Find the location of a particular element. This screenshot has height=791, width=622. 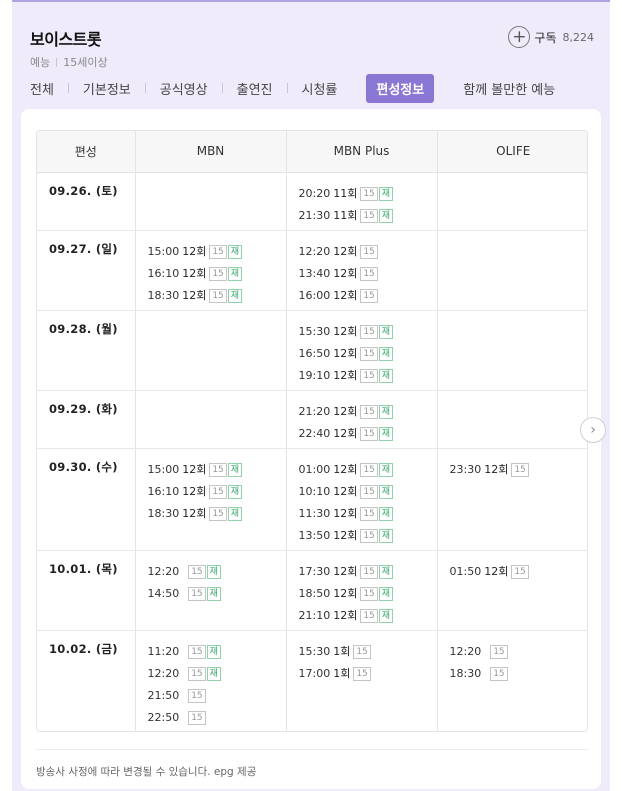

tab-4: 시청률 is located at coordinates (320, 88).